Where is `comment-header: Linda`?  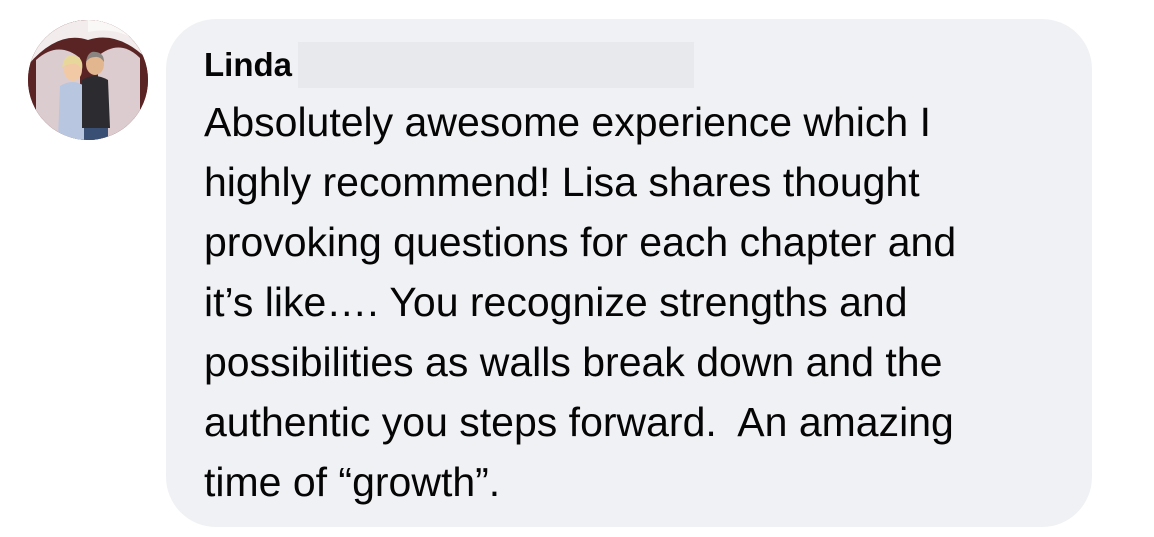
comment-header: Linda is located at coordinates (449, 65).